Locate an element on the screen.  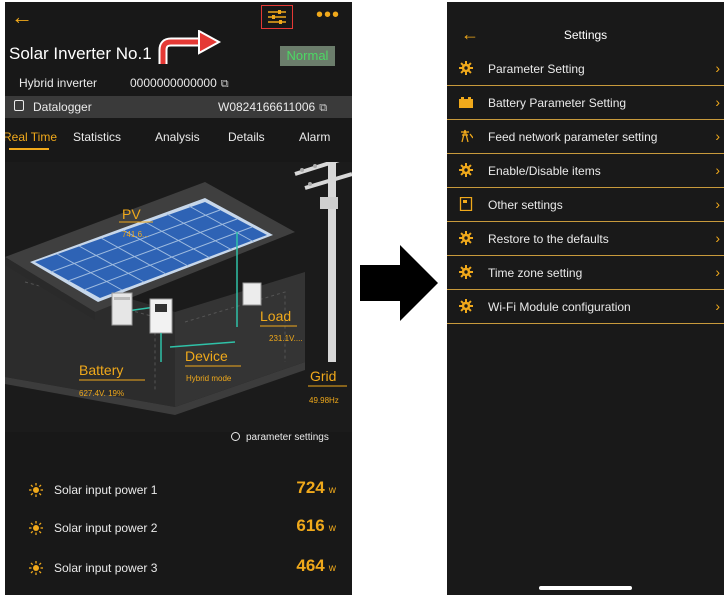
settings-item-feed-network: Feed network parameter setting › is located at coordinates (585, 137).